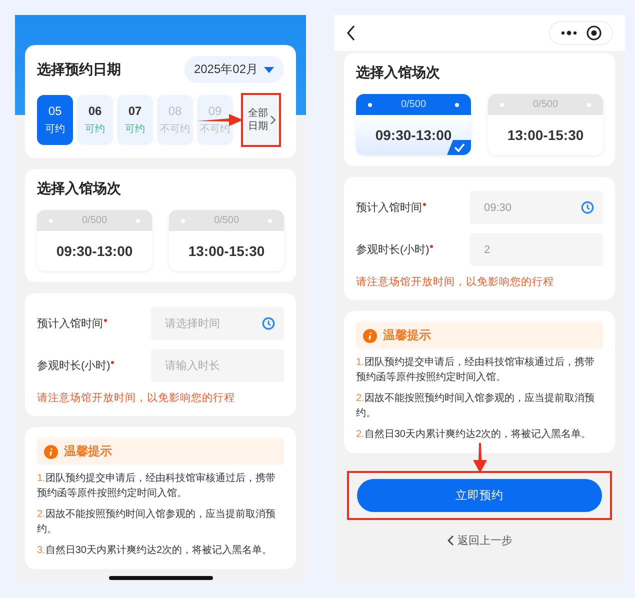 This screenshot has width=635, height=598. What do you see at coordinates (459, 147) in the screenshot?
I see `checkmark-icon` at bounding box center [459, 147].